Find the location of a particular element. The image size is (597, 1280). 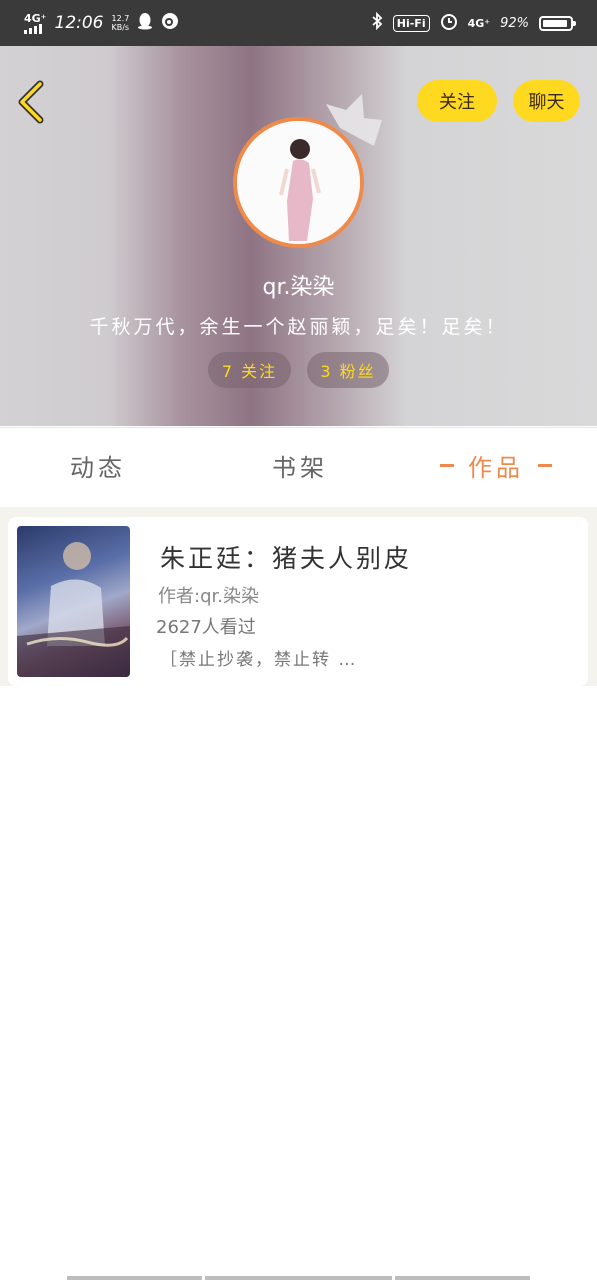

network-speed: 12.7 KB/s is located at coordinates (121, 23).